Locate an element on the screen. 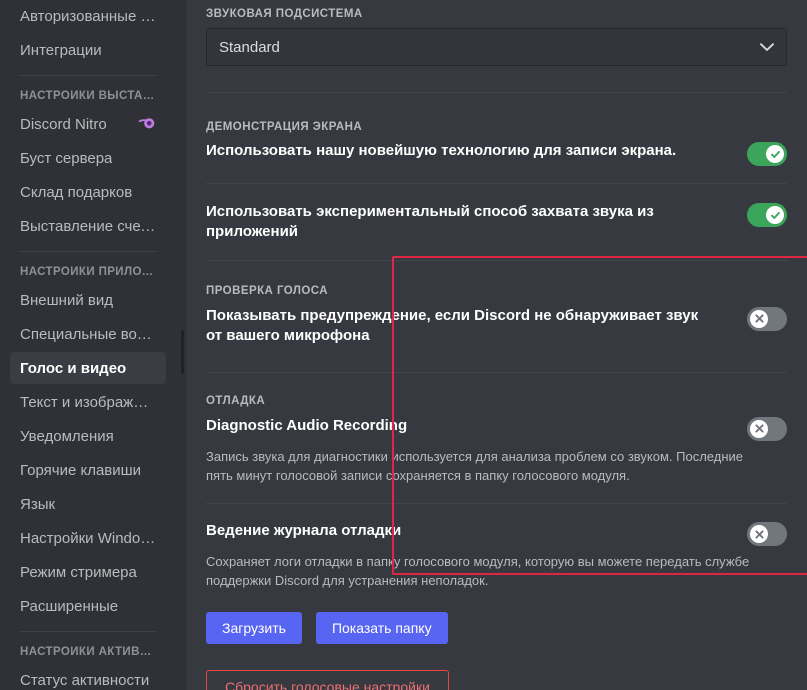 The height and width of the screenshot is (690, 807). sidebar-item-19: Расширенные is located at coordinates (88, 606).